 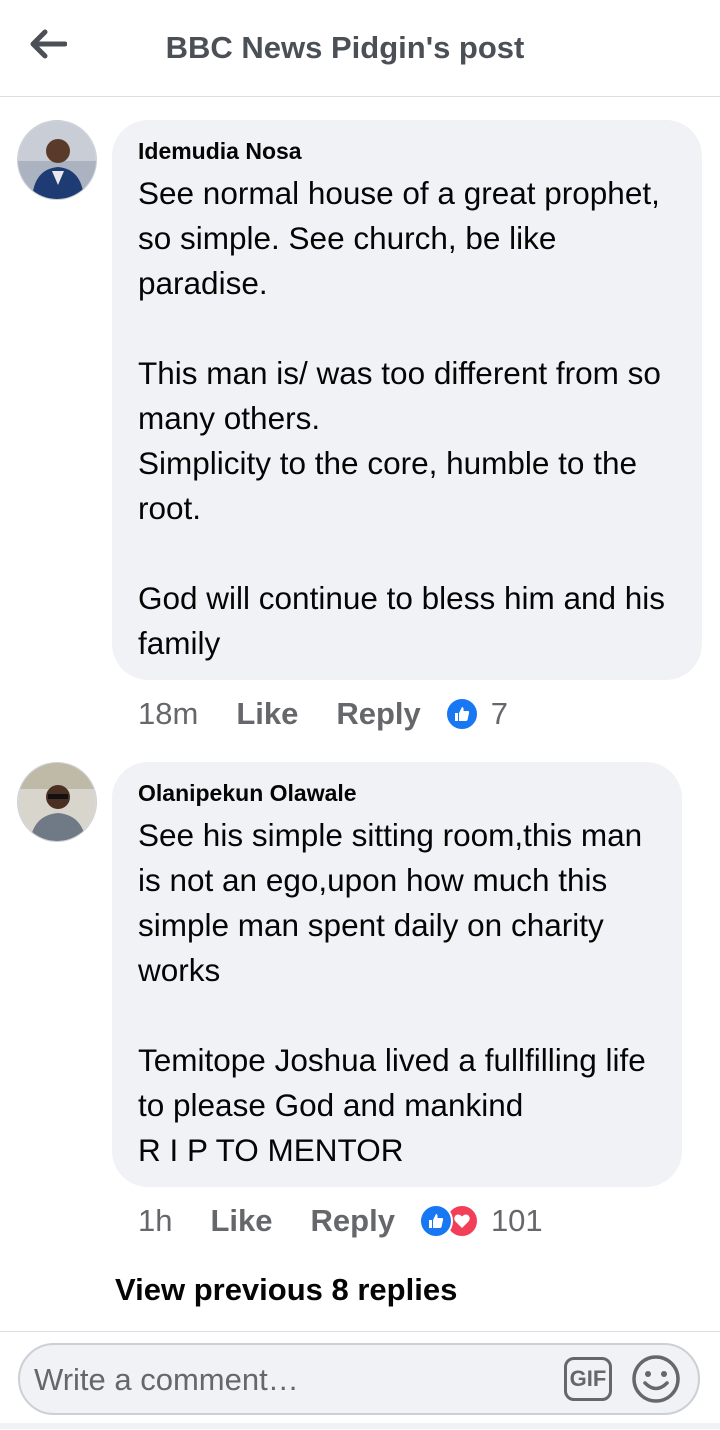 What do you see at coordinates (360, 1426) in the screenshot?
I see `bottom-divider` at bounding box center [360, 1426].